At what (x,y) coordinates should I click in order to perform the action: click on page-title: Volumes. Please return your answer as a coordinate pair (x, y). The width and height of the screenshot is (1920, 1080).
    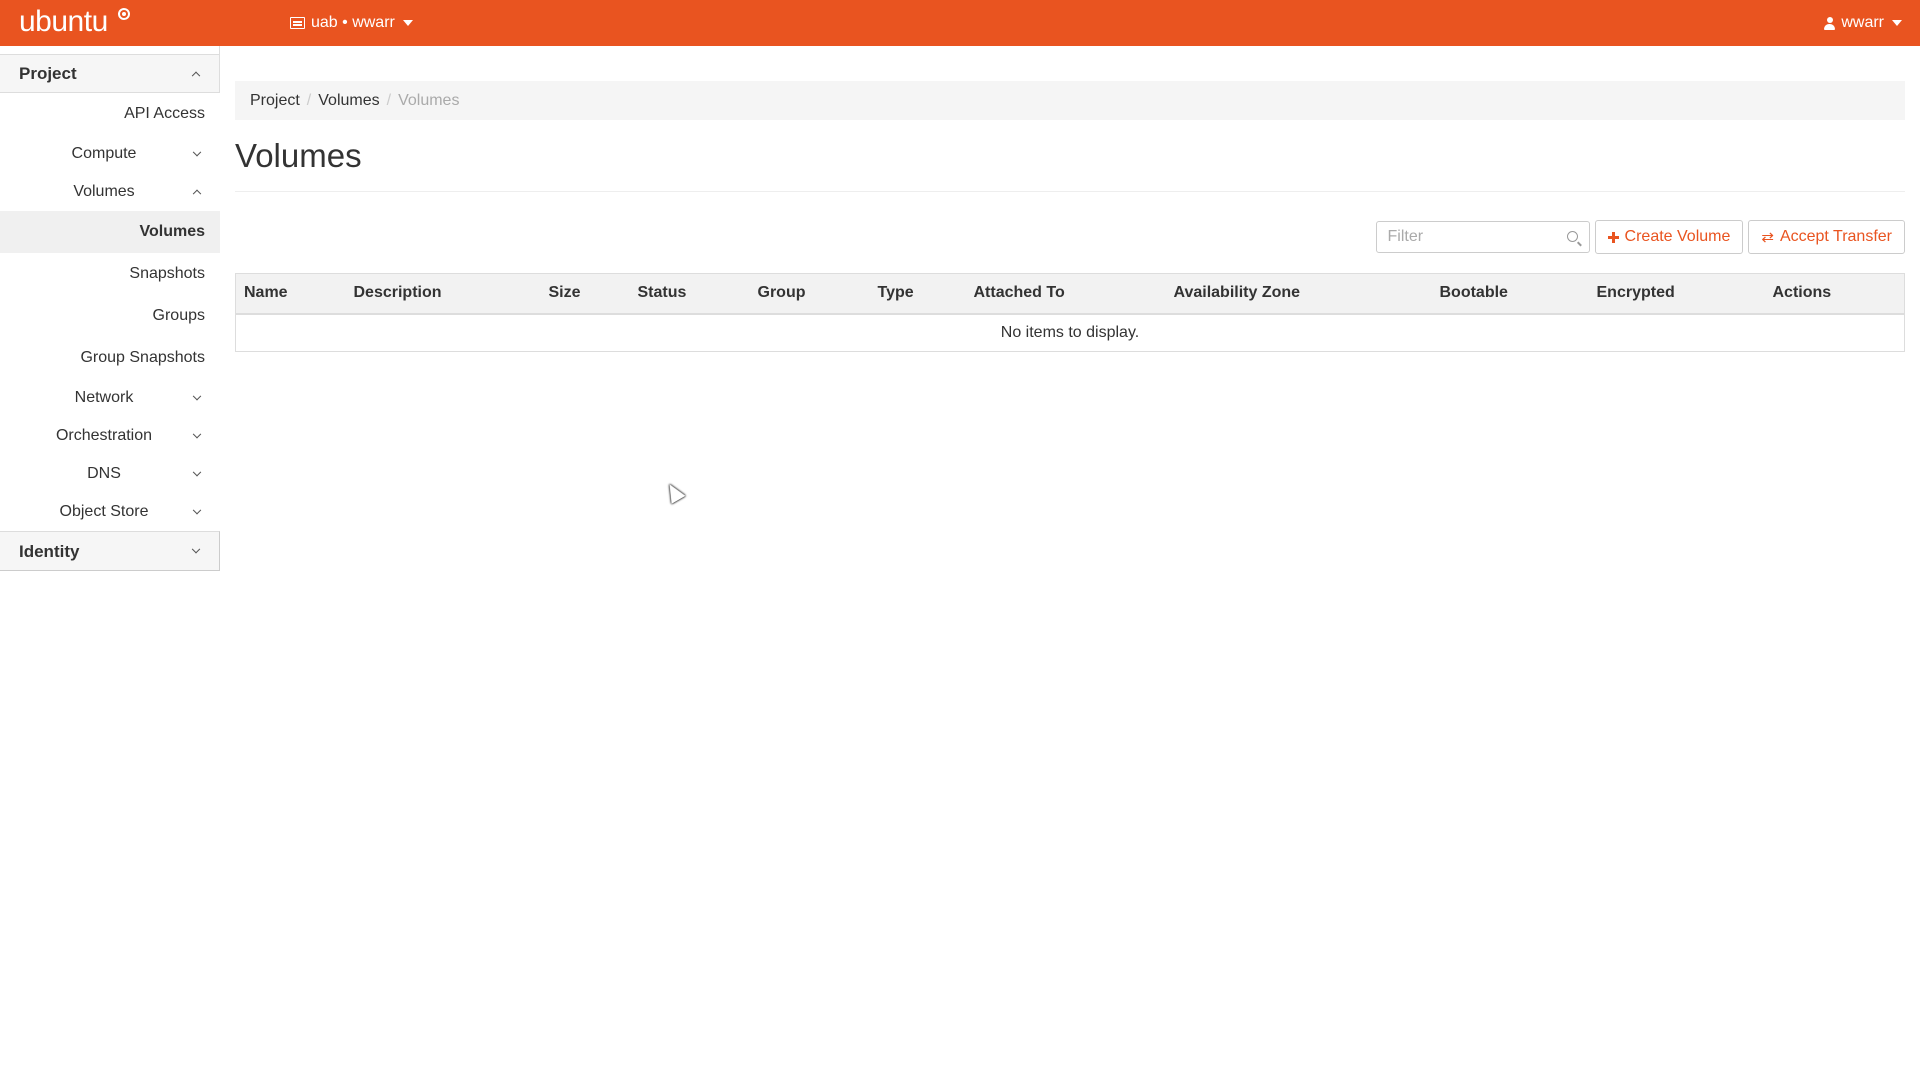
    Looking at the image, I should click on (298, 155).